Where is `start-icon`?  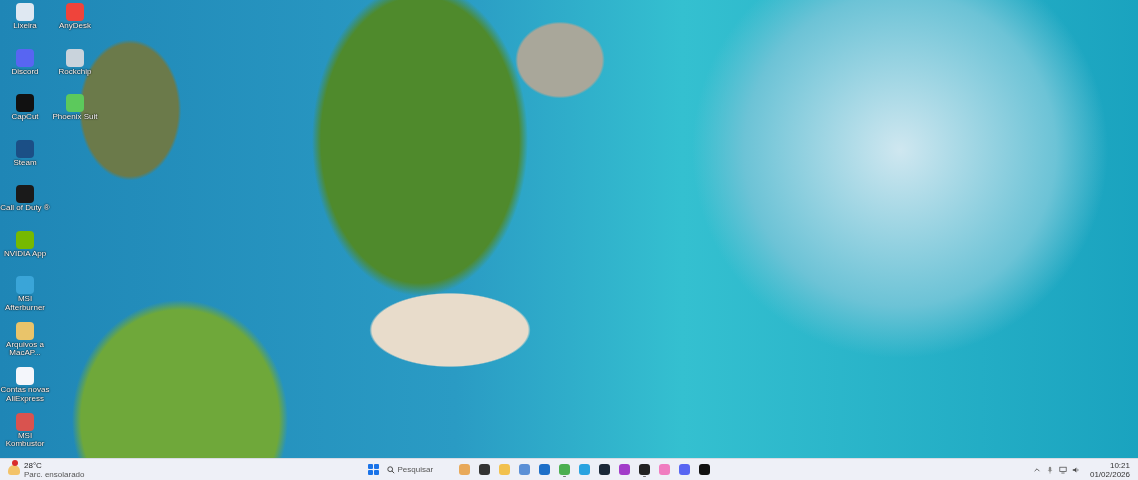 start-icon is located at coordinates (373, 469).